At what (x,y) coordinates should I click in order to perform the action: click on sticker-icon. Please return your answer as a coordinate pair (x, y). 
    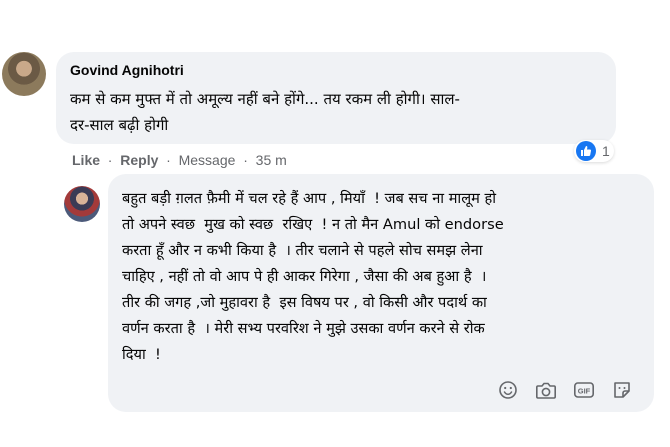
    Looking at the image, I should click on (622, 390).